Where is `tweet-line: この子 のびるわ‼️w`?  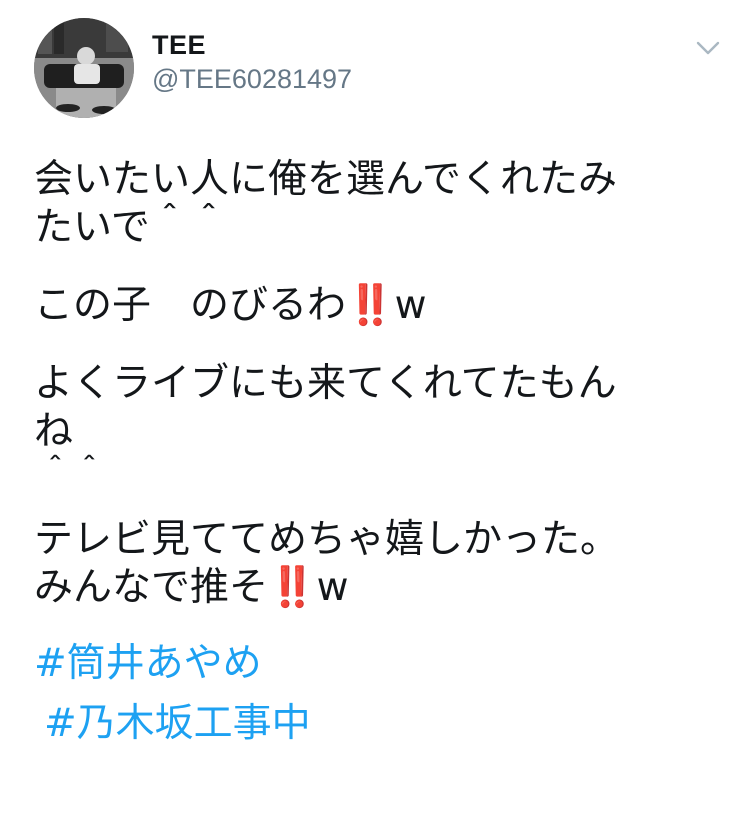
tweet-line: この子 のびるわ‼️w is located at coordinates (374, 306).